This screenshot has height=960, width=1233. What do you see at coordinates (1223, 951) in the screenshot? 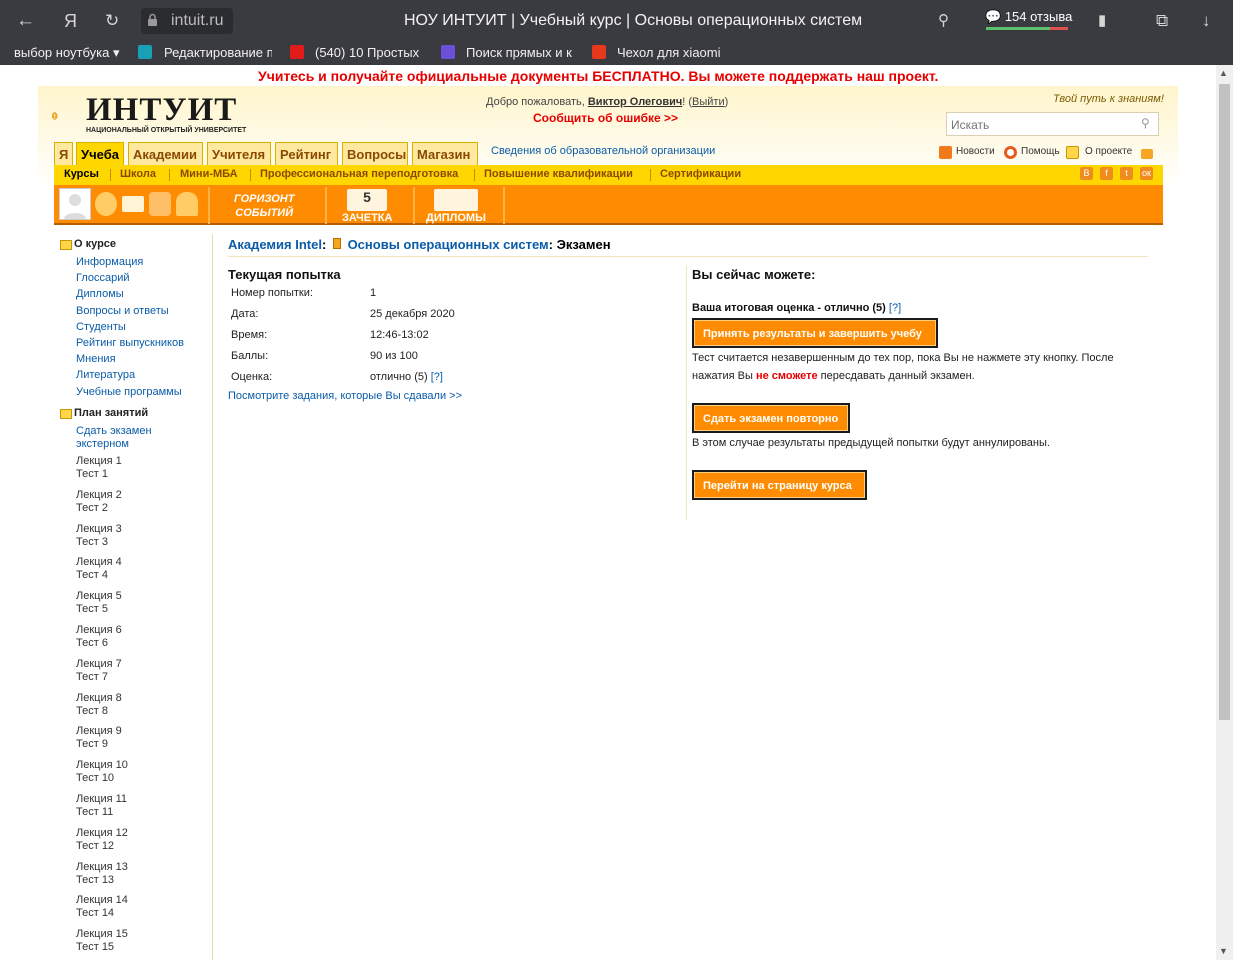
I see `scroll-down-icon: ▼` at bounding box center [1223, 951].